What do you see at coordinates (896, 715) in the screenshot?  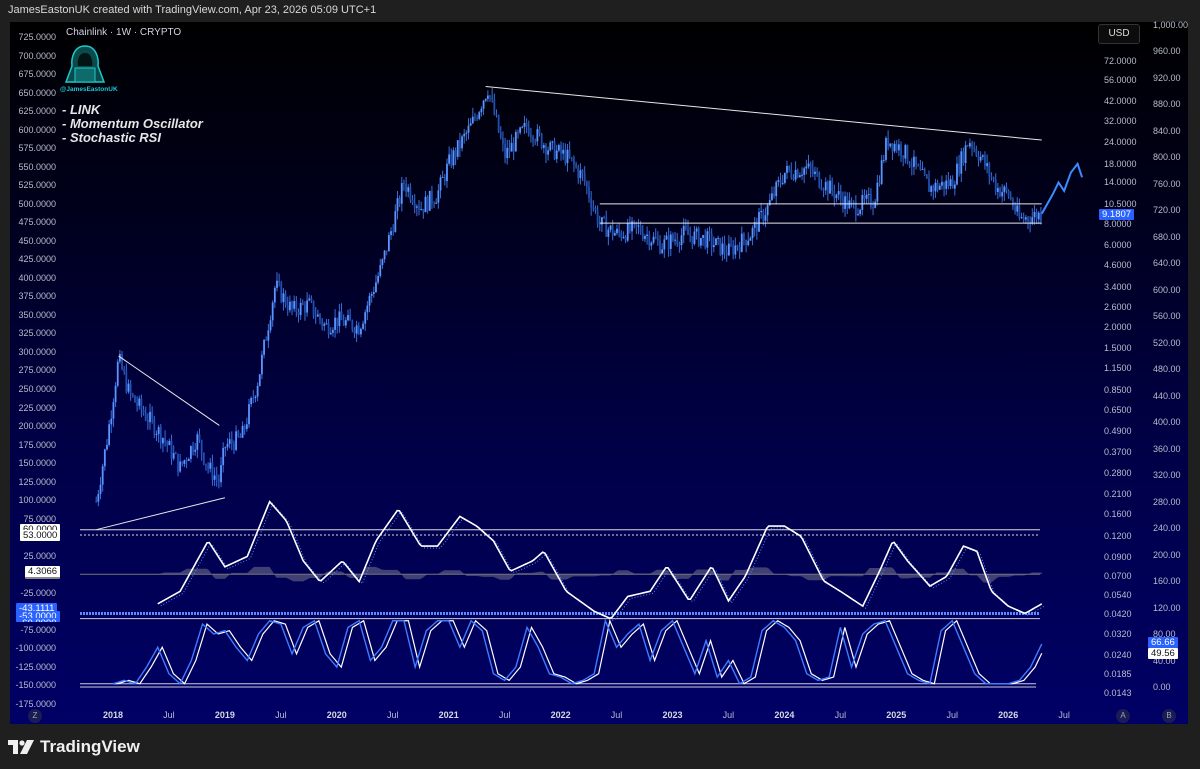 I see `time-axis-tick: 2025` at bounding box center [896, 715].